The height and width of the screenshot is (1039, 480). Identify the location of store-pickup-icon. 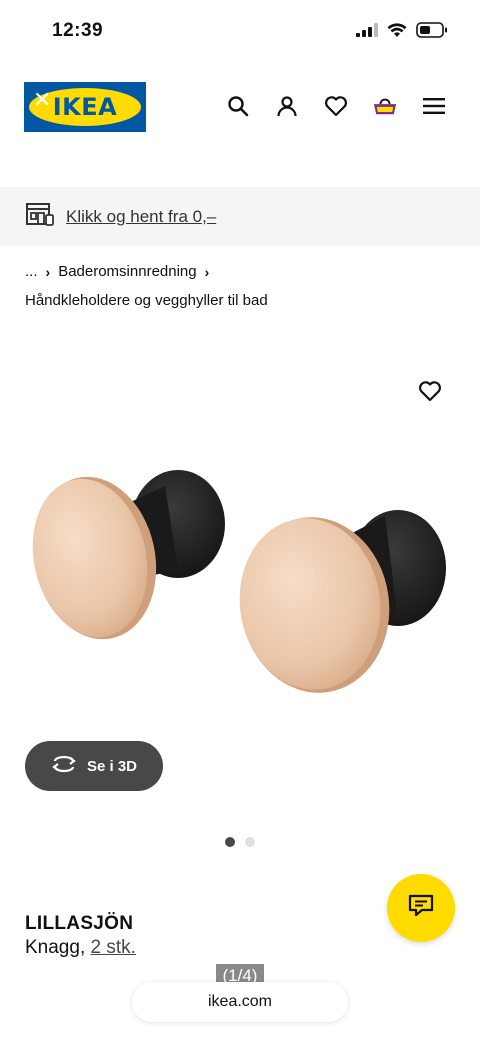
(40, 216).